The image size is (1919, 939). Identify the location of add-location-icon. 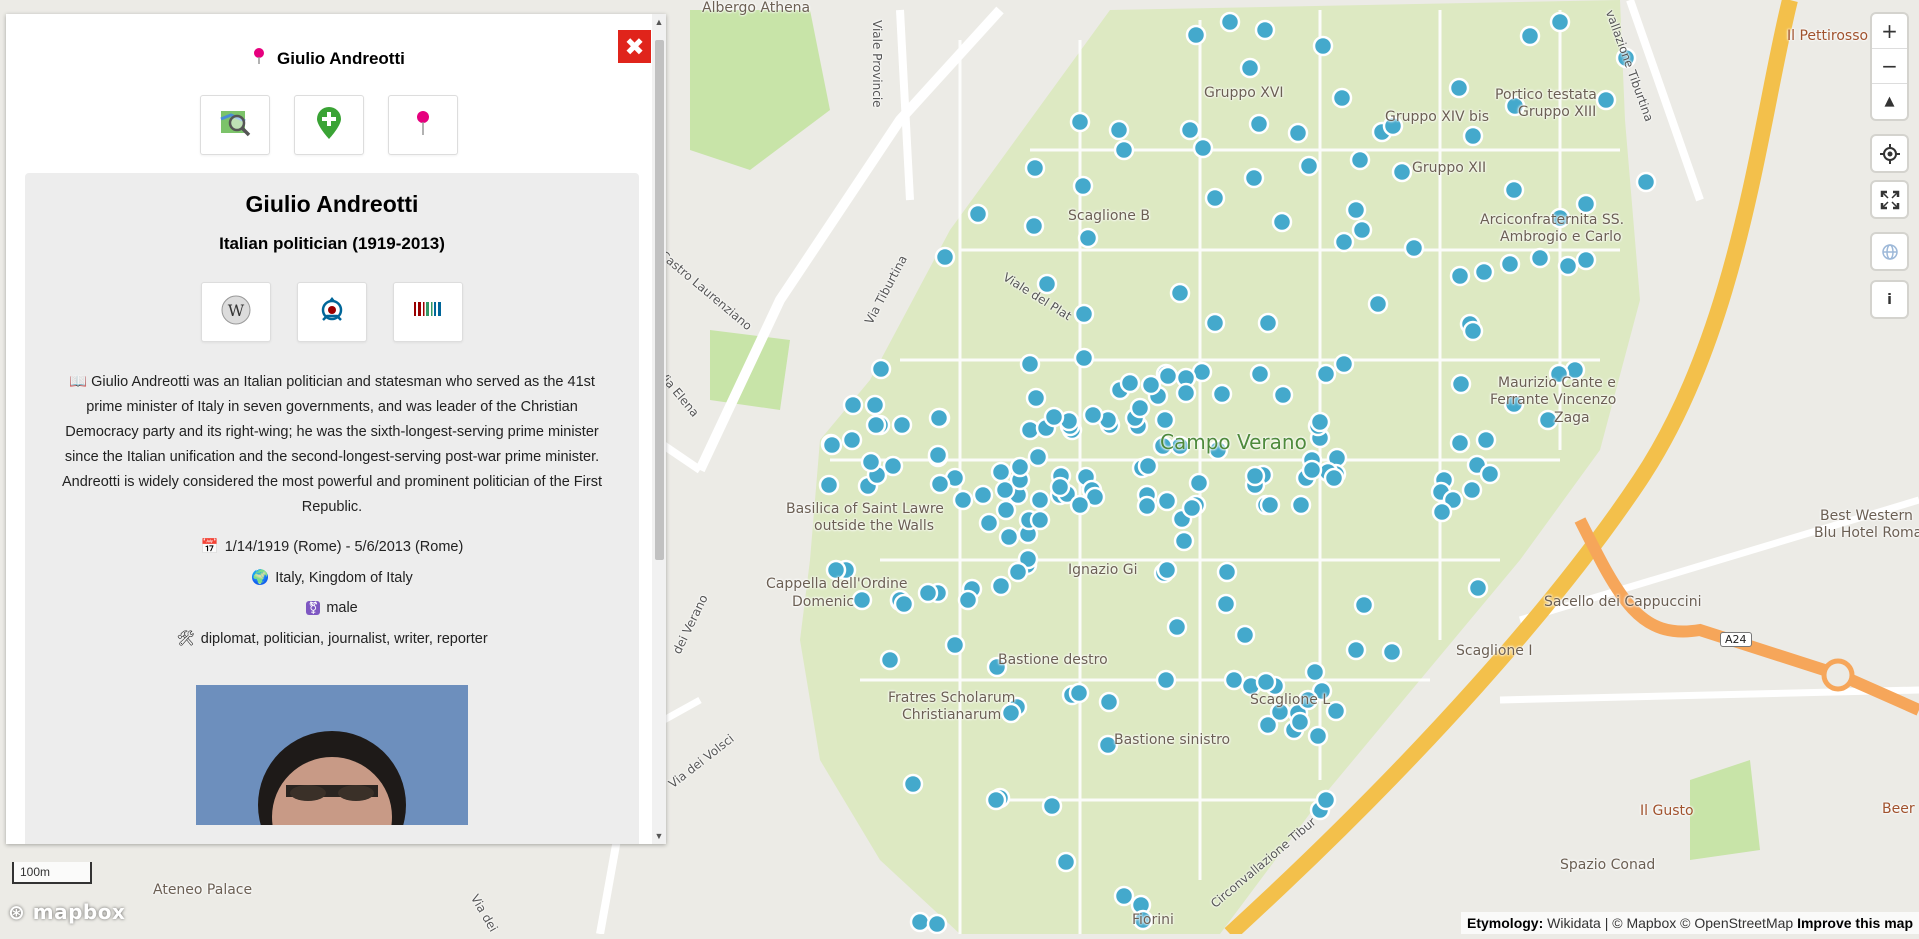
(329, 125).